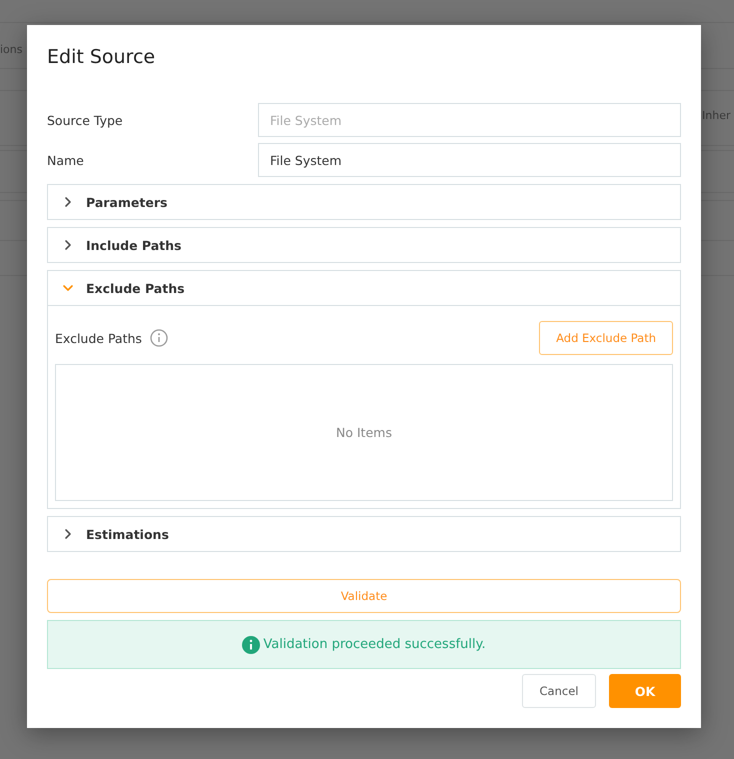 This screenshot has height=759, width=734. Describe the element at coordinates (559, 691) in the screenshot. I see `cancel-button: Cancel` at that location.